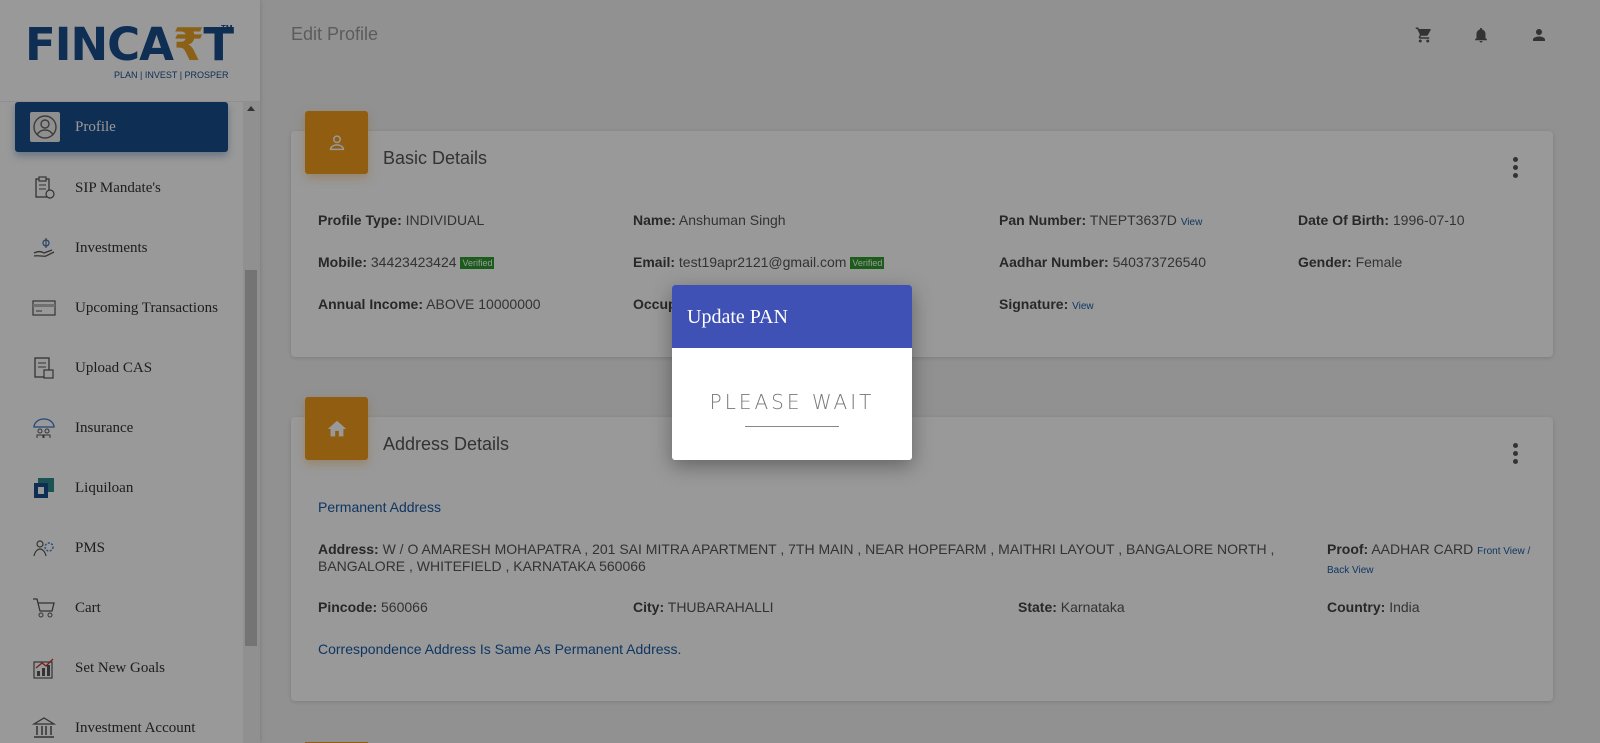 This screenshot has height=743, width=1600. What do you see at coordinates (792, 316) in the screenshot?
I see `dialog-title: Update PAN` at bounding box center [792, 316].